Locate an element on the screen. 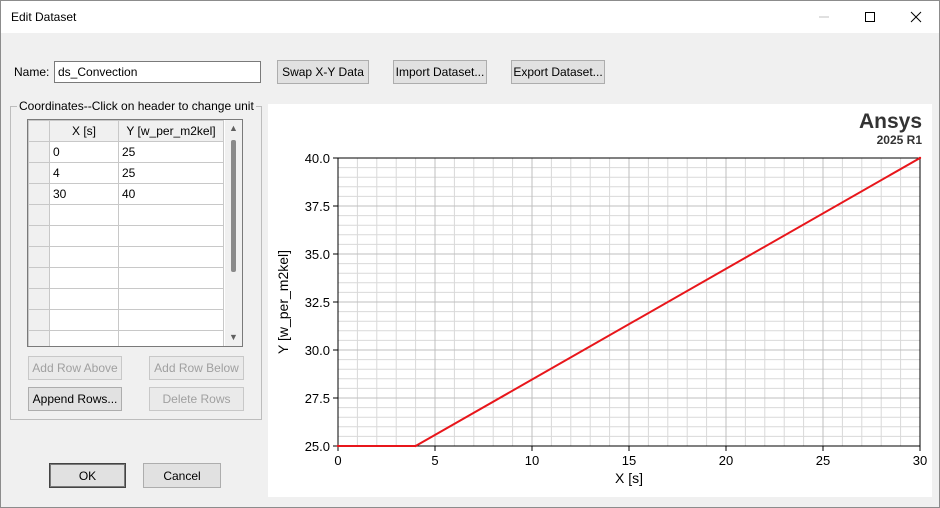 This screenshot has height=508, width=940. title-bar: Edit Dataset is located at coordinates (470, 17).